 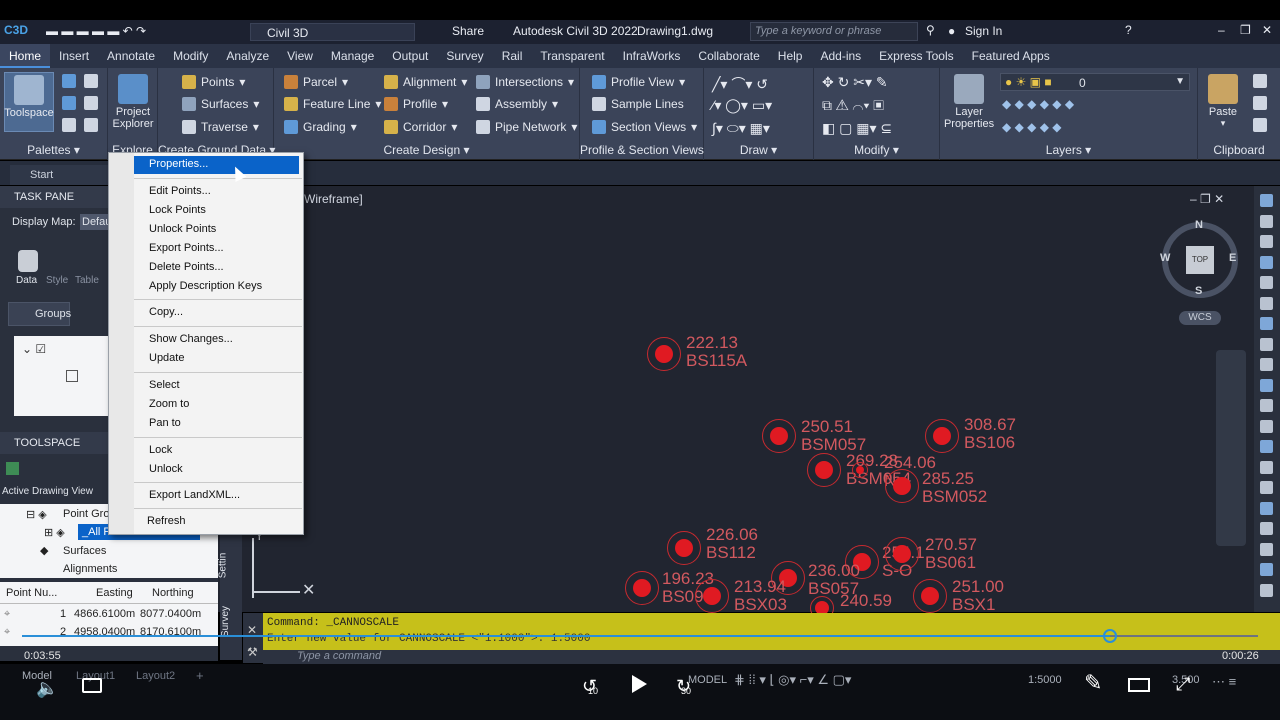 What do you see at coordinates (205, 286) in the screenshot?
I see `menu-item-apply-description-keys: Apply Description Keys` at bounding box center [205, 286].